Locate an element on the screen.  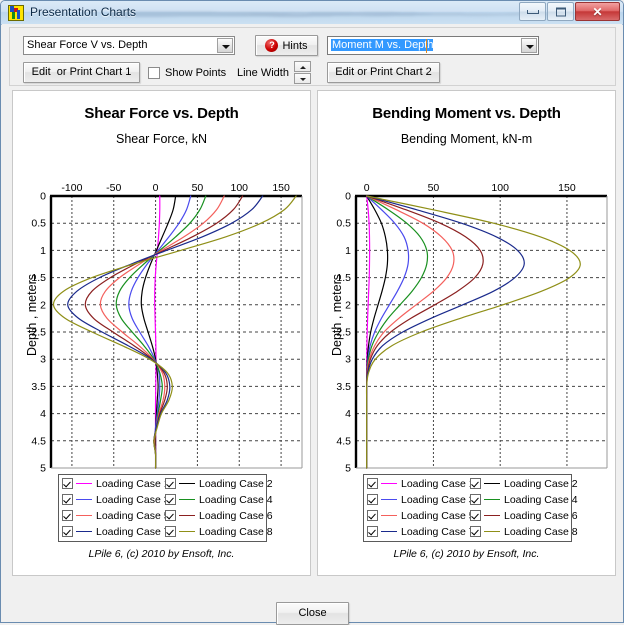
show-points-checkbox is located at coordinates (154, 73).